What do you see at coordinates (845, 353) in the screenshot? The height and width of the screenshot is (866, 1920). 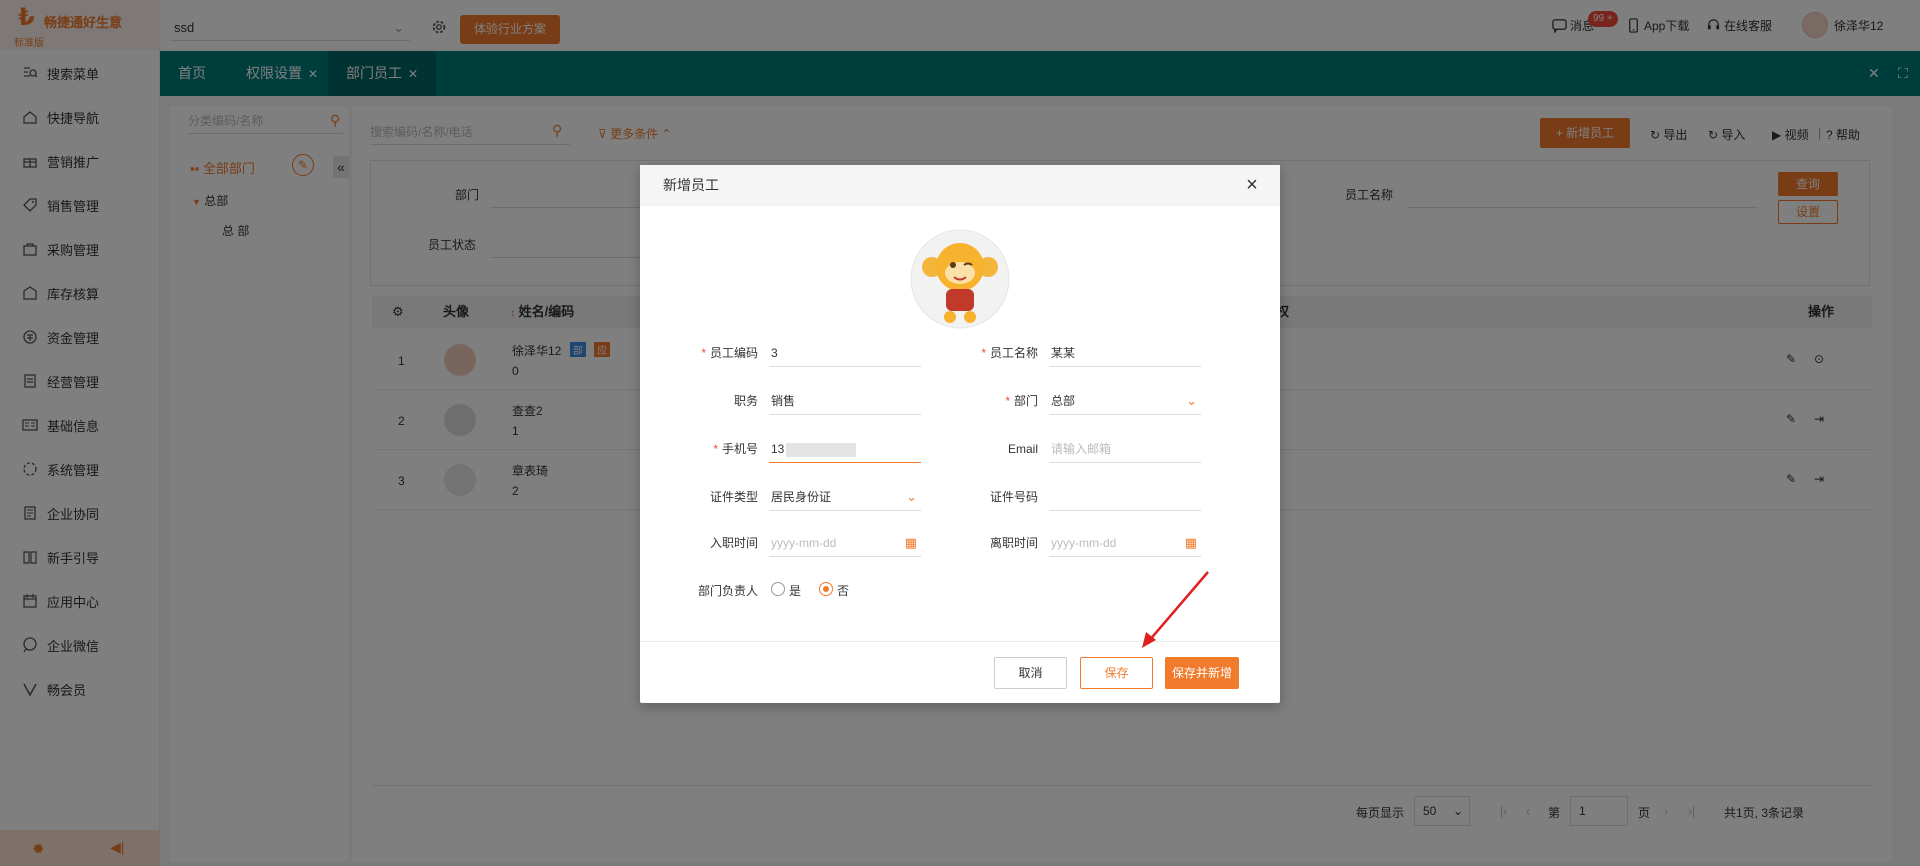 I see `employee-code-input: 3` at bounding box center [845, 353].